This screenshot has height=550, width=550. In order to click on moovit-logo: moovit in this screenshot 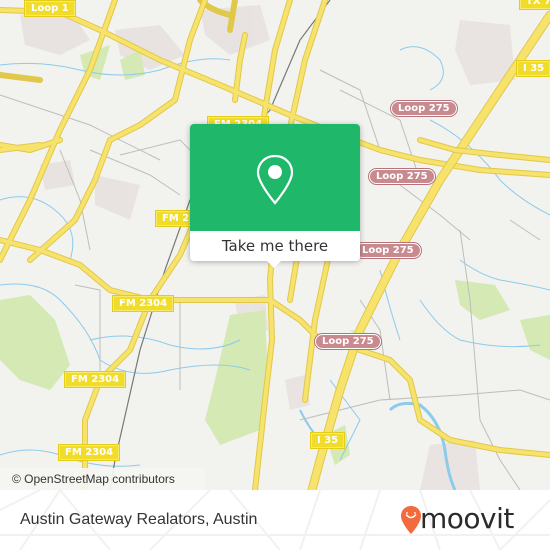, I will do `click(470, 519)`.